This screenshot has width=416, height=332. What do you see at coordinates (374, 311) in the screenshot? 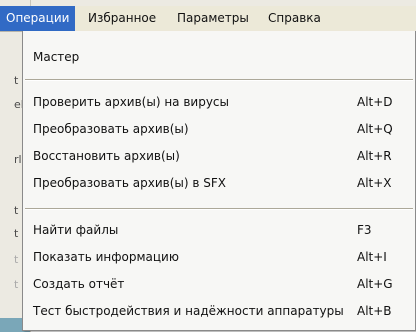
I see `menu-item-shortcut: Alt+B` at bounding box center [374, 311].